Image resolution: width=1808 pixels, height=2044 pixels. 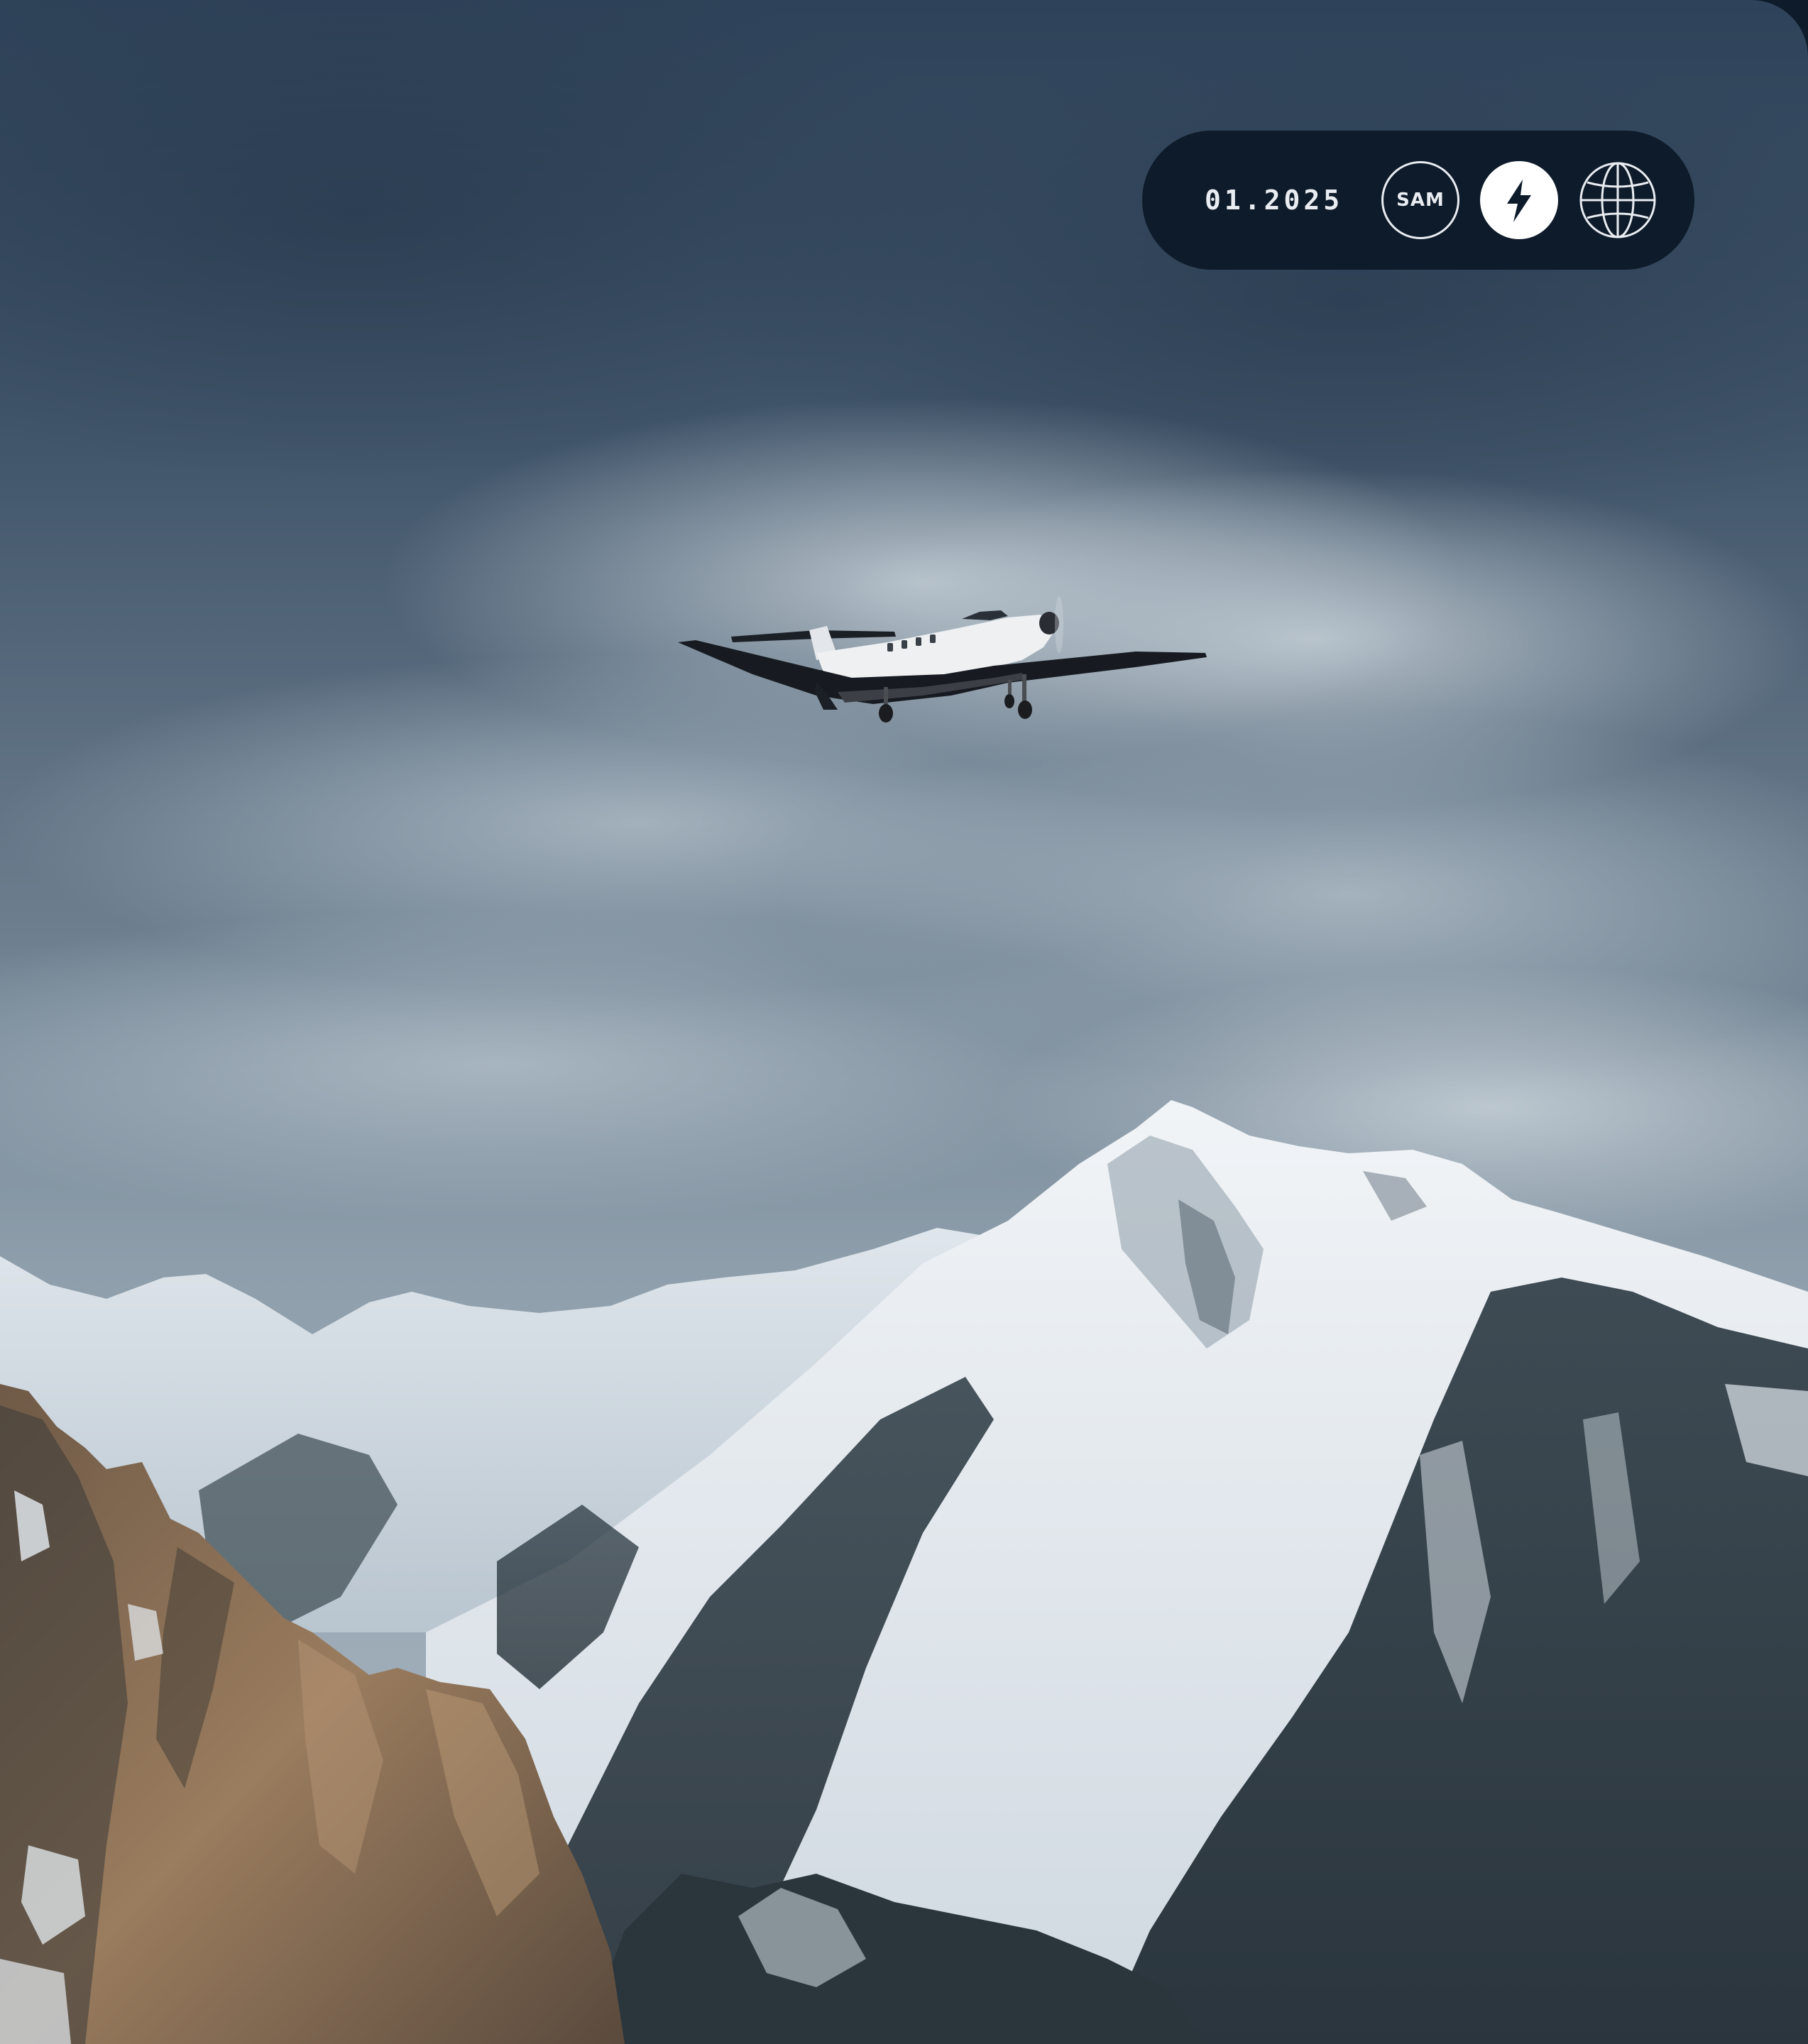 I want to click on globe-button, so click(x=1618, y=200).